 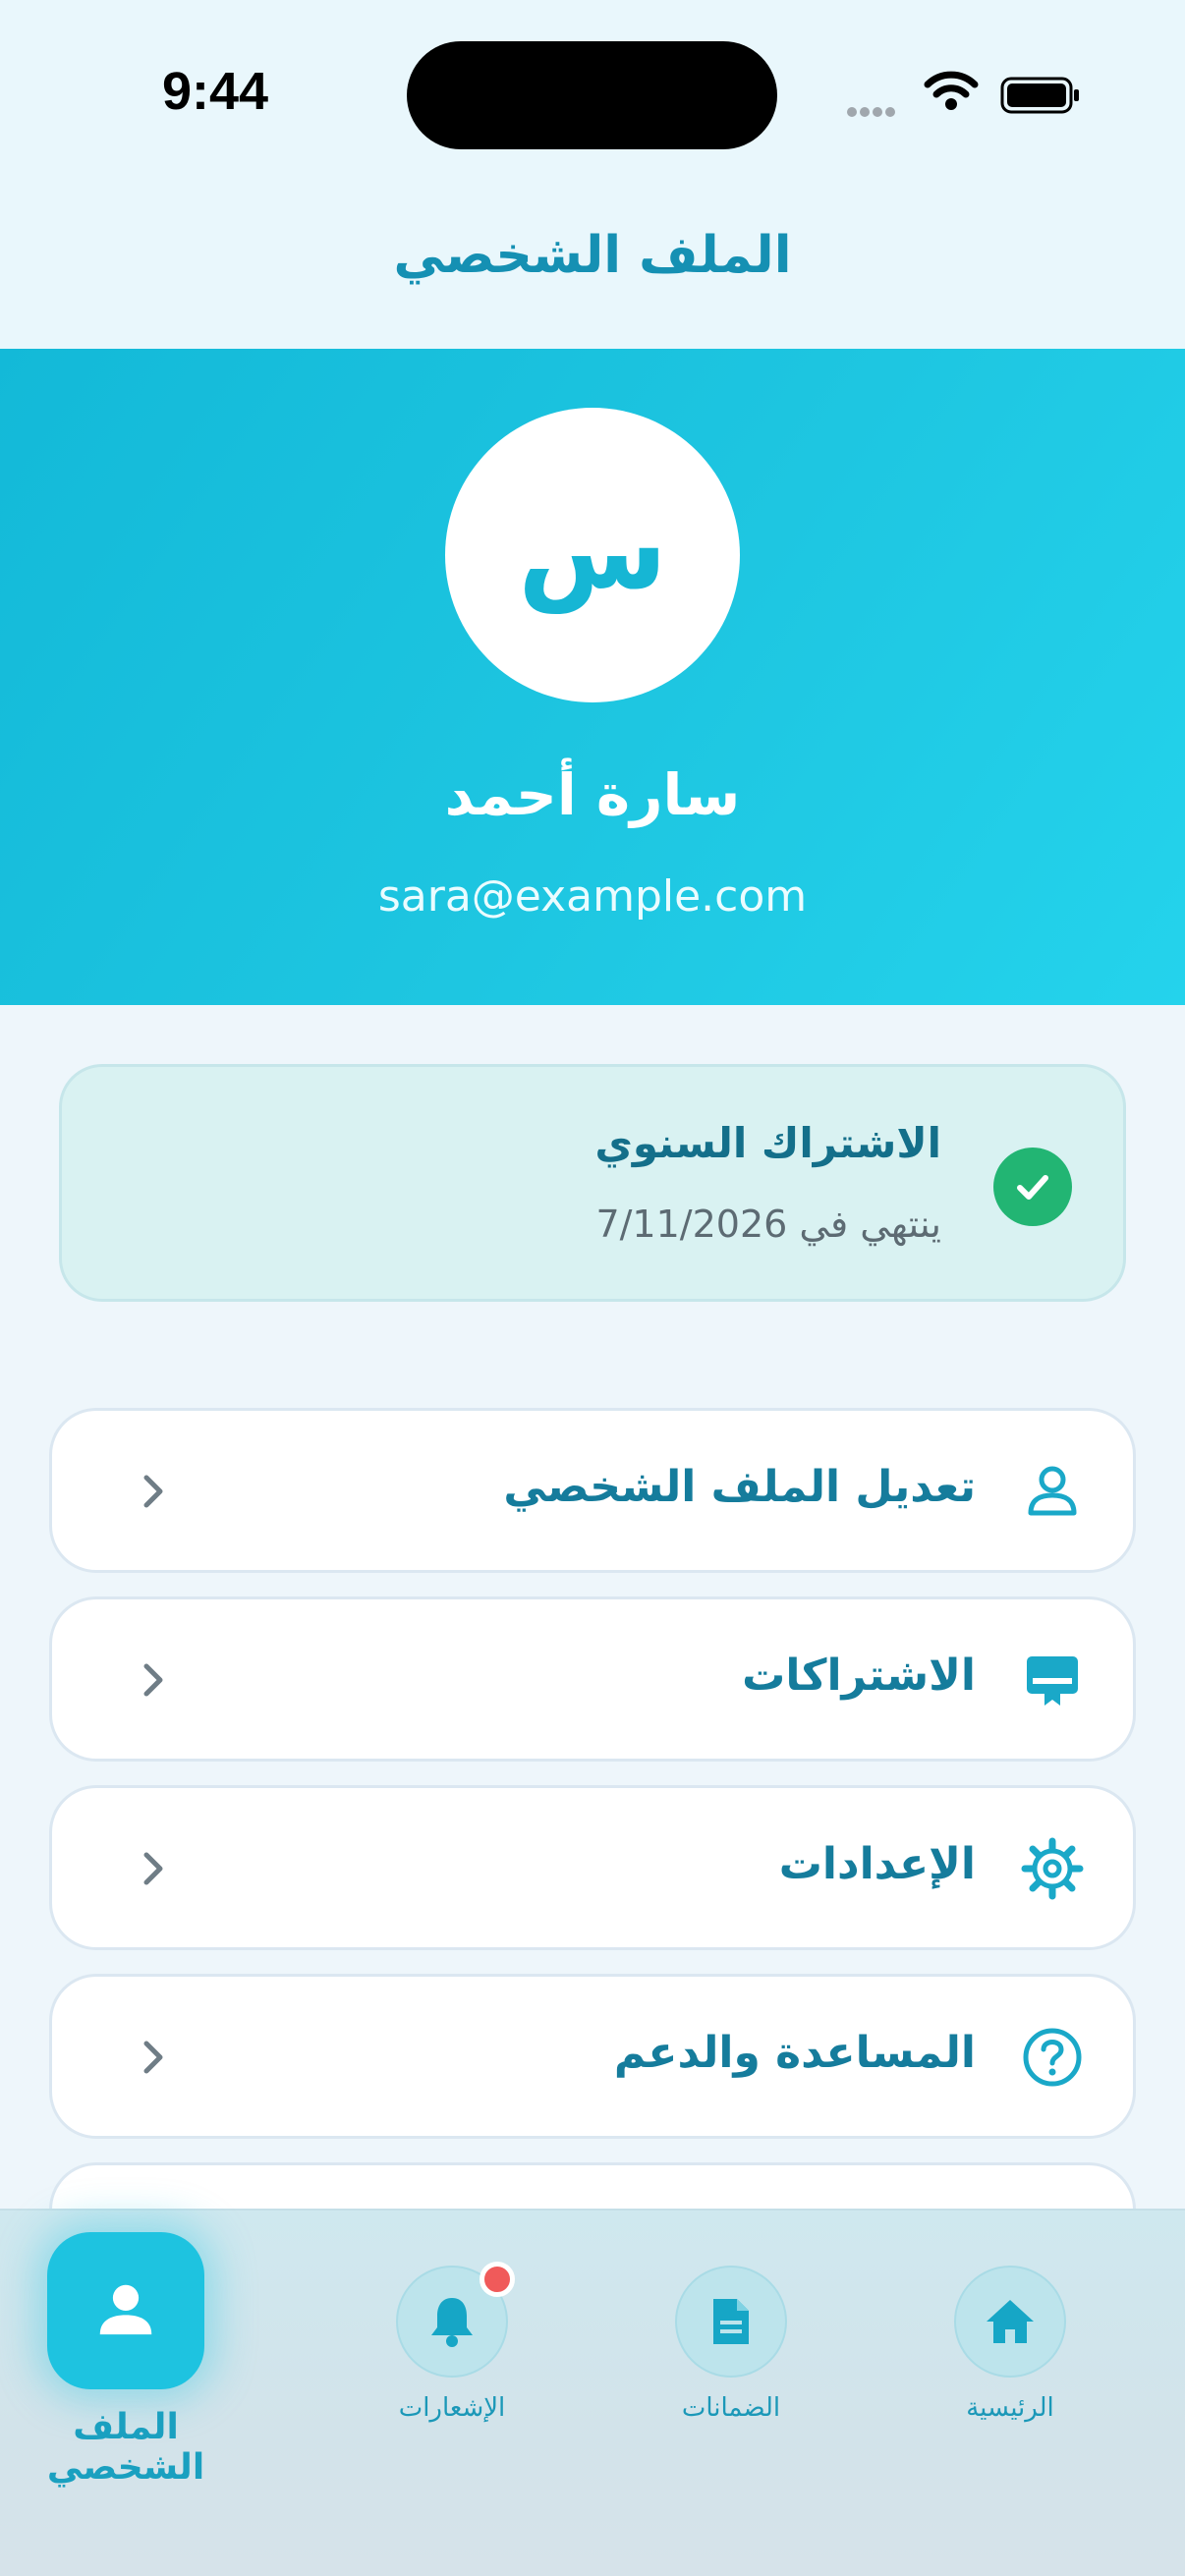 I want to click on check-circle-icon, so click(x=1033, y=1187).